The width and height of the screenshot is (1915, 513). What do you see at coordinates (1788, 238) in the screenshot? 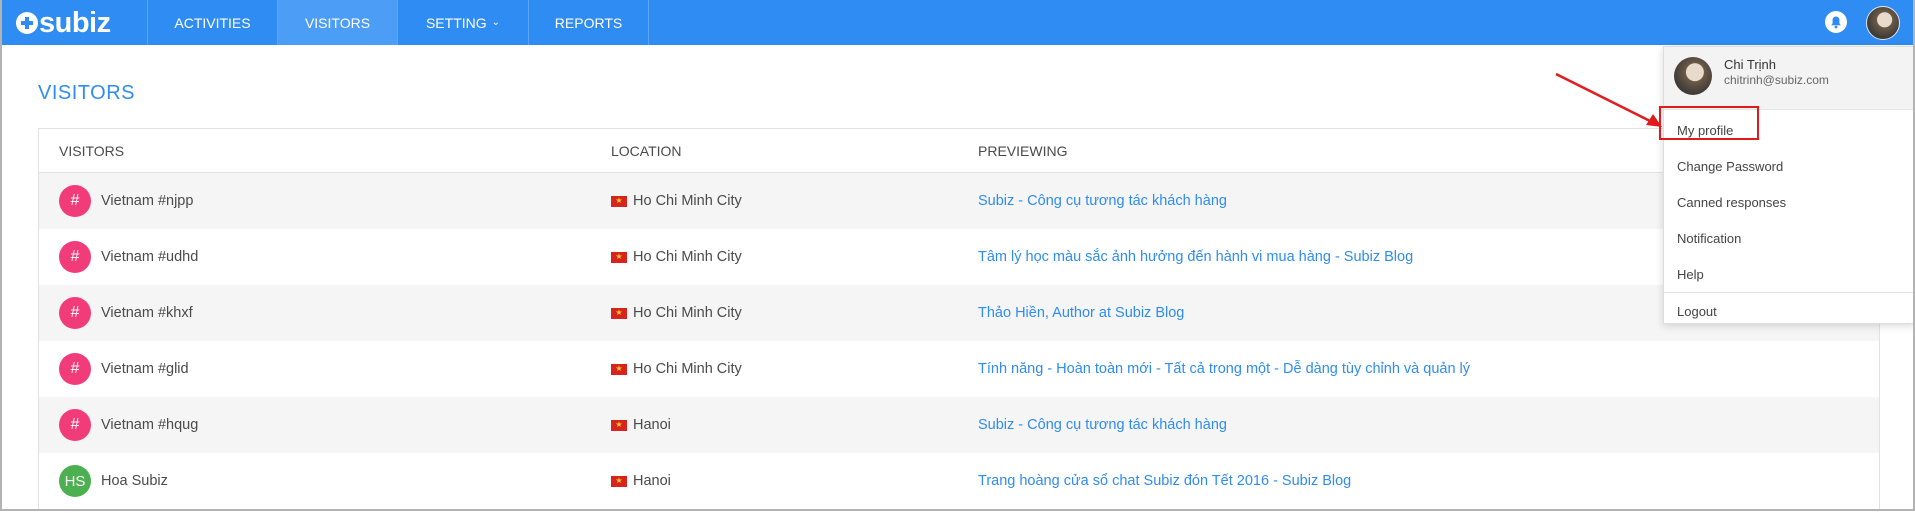
I see `menu-item-notification: Notification` at bounding box center [1788, 238].